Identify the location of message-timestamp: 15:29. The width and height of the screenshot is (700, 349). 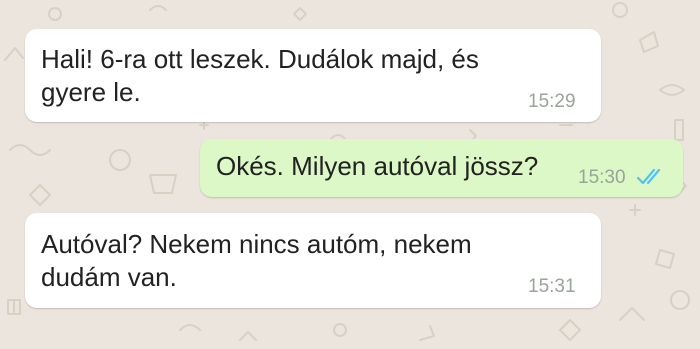
(552, 101).